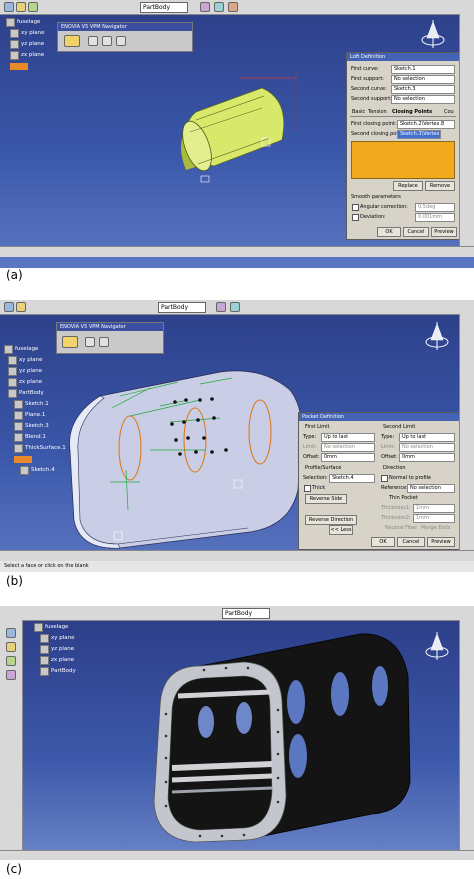 This screenshot has width=474, height=879. Describe the element at coordinates (396, 518) in the screenshot. I see `thickness2-label: Thickness2:` at that location.